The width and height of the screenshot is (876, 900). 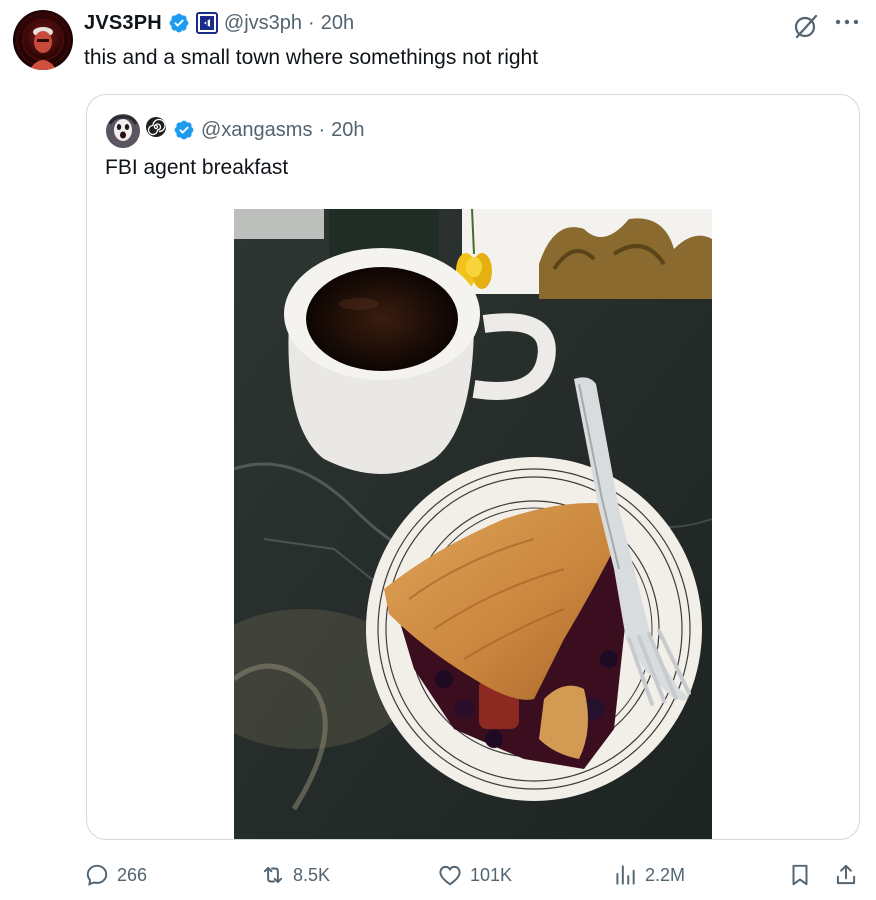 What do you see at coordinates (665, 874) in the screenshot?
I see `views-count: 2.2M` at bounding box center [665, 874].